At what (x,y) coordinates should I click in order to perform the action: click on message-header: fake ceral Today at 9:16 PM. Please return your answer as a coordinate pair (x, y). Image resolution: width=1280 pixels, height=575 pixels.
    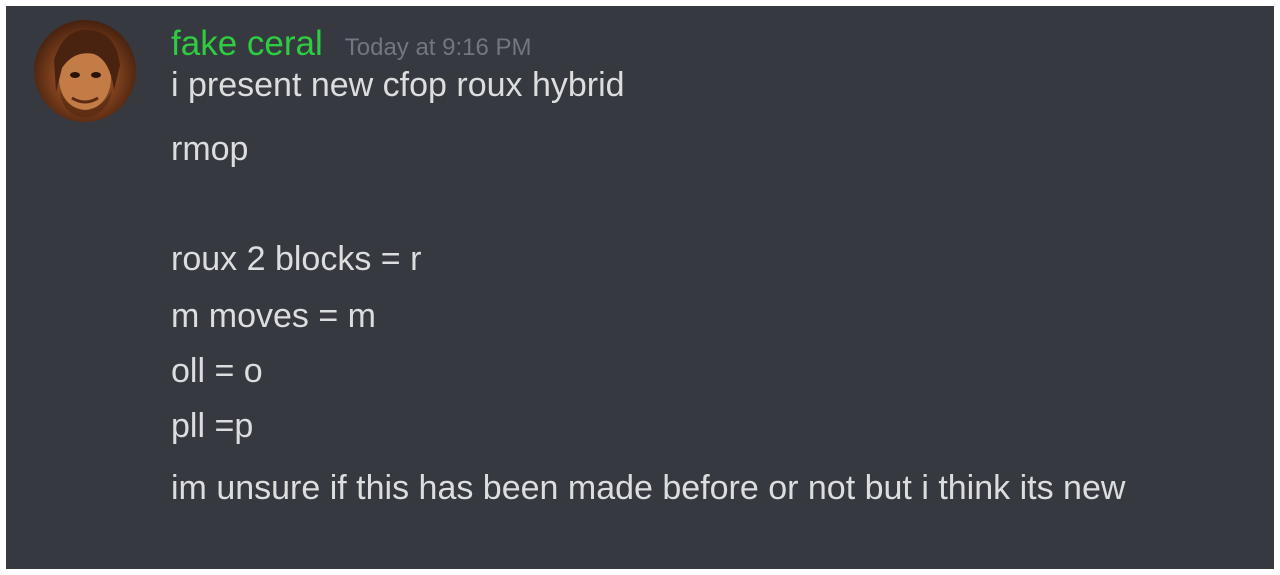
    Looking at the image, I should click on (712, 44).